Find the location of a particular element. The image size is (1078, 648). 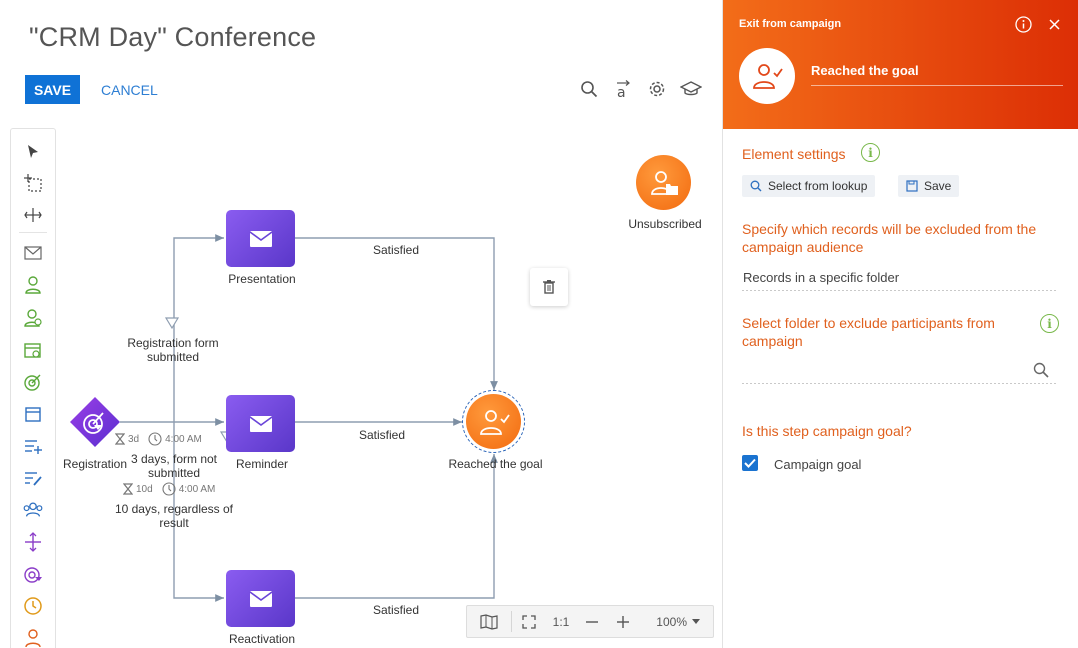

node-label-reached-goal: Reached the goal is located at coordinates (495, 464).